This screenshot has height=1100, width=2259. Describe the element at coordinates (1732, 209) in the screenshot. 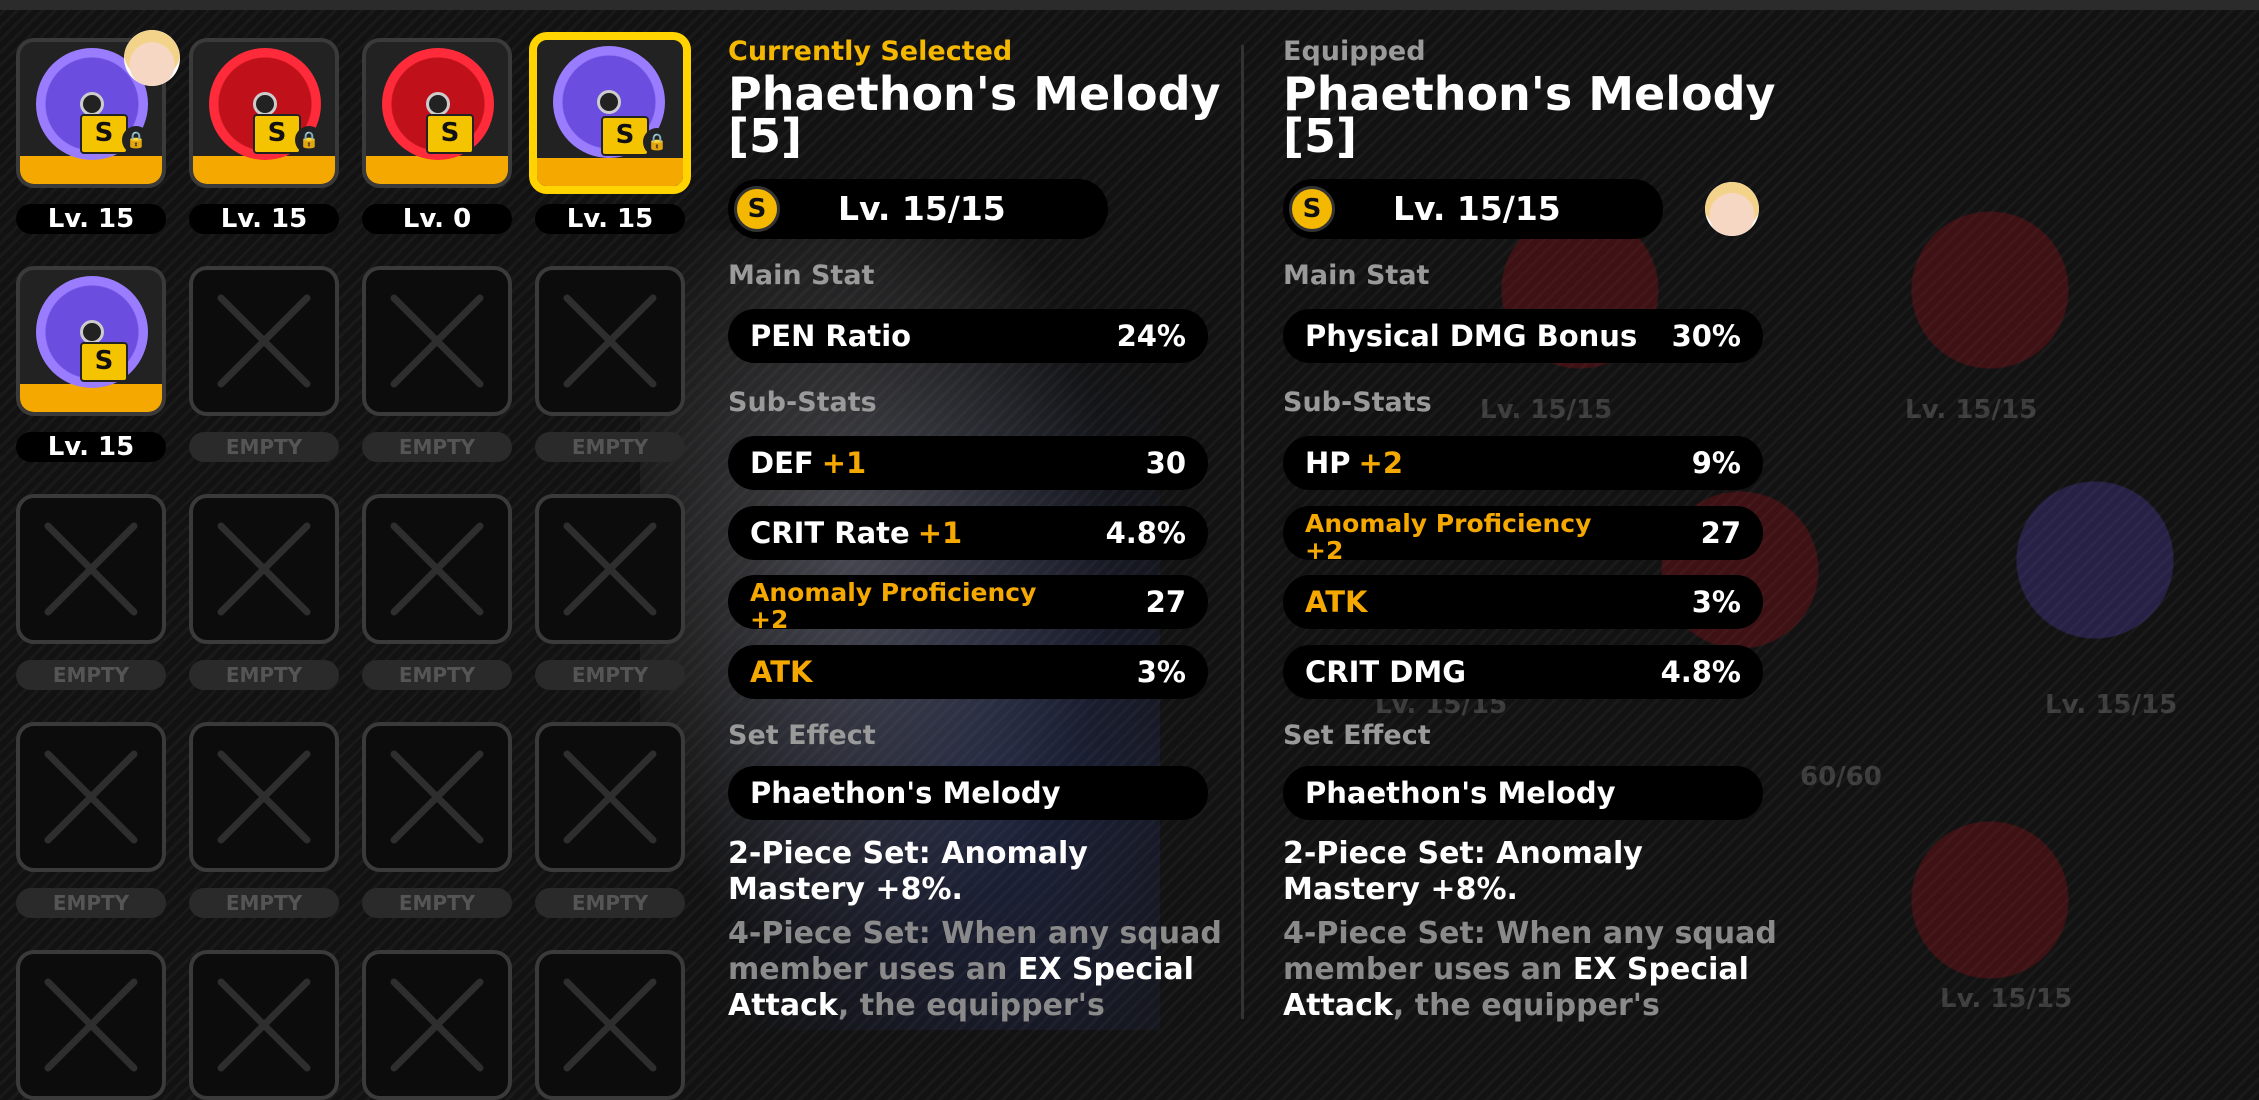

I see `equipped-agent-avatar` at that location.